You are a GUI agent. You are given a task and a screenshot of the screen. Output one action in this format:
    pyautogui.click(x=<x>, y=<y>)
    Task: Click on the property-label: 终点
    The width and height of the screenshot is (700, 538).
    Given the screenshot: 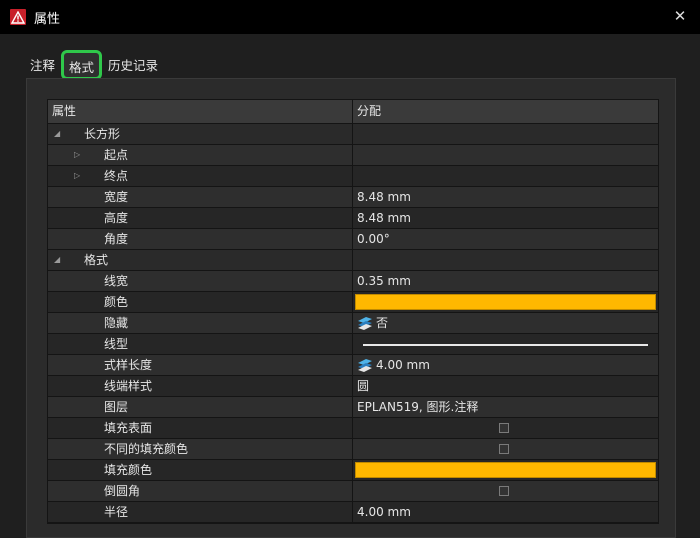 What is the action you would take?
    pyautogui.click(x=116, y=176)
    